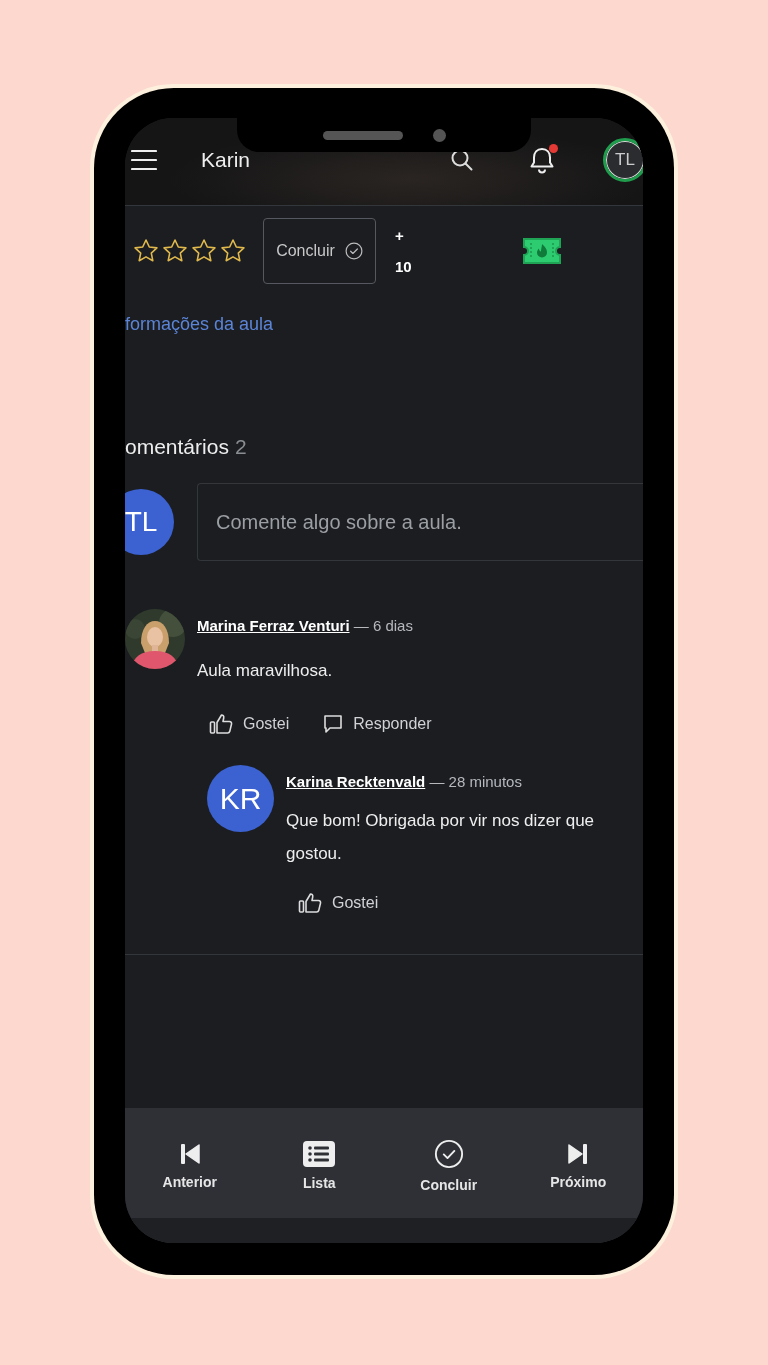 This screenshot has height=1365, width=768. What do you see at coordinates (265, 671) in the screenshot?
I see `comment-text: Aula maravilhosa.` at bounding box center [265, 671].